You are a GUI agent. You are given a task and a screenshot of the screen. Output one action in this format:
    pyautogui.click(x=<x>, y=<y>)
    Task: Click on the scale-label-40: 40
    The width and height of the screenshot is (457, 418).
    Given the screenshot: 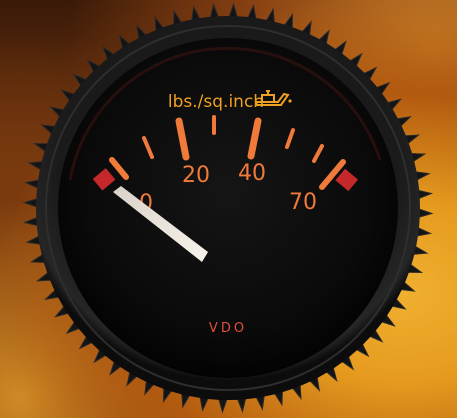 What is the action you would take?
    pyautogui.click(x=252, y=173)
    